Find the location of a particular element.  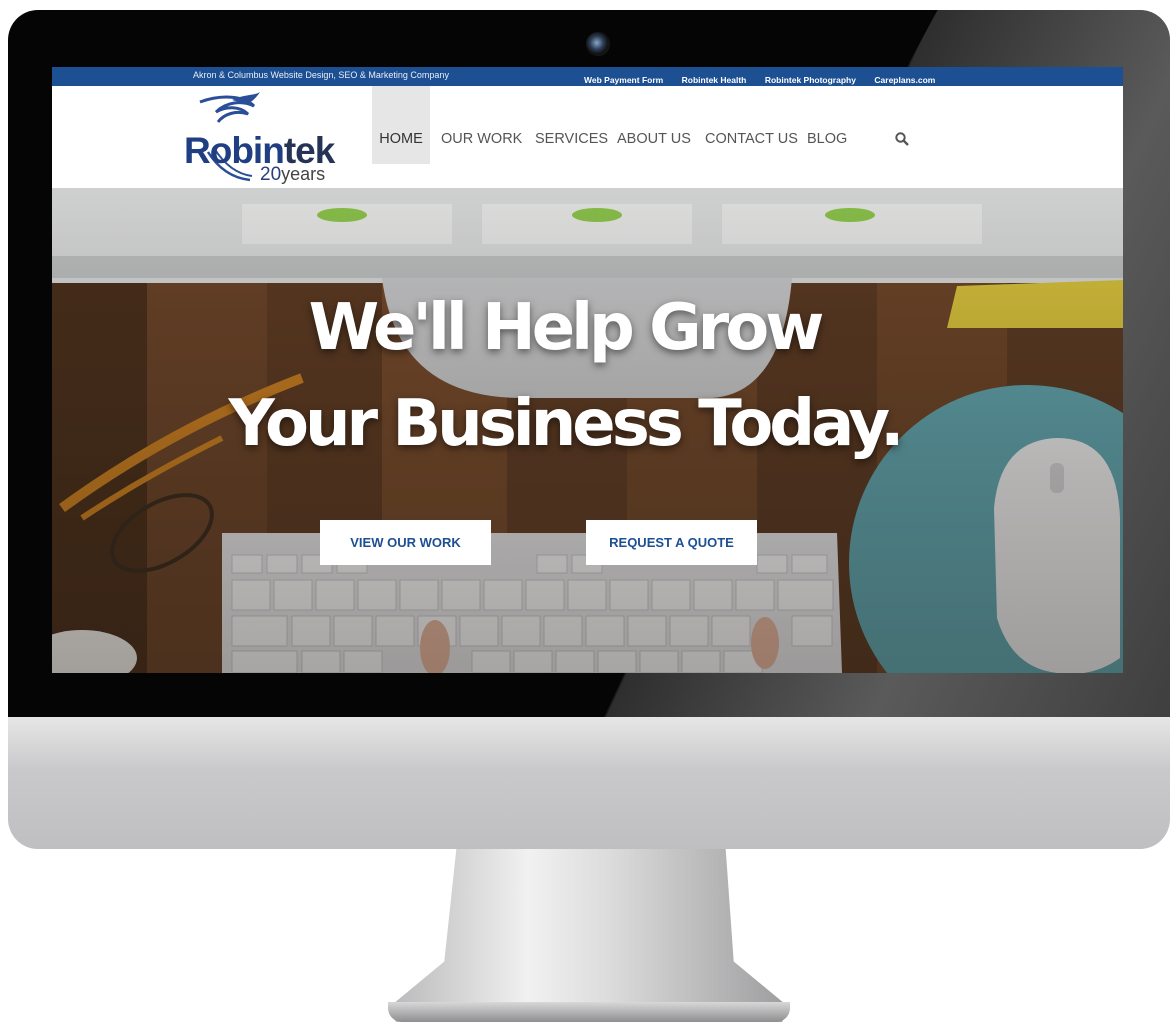

camera-icon is located at coordinates (598, 44).